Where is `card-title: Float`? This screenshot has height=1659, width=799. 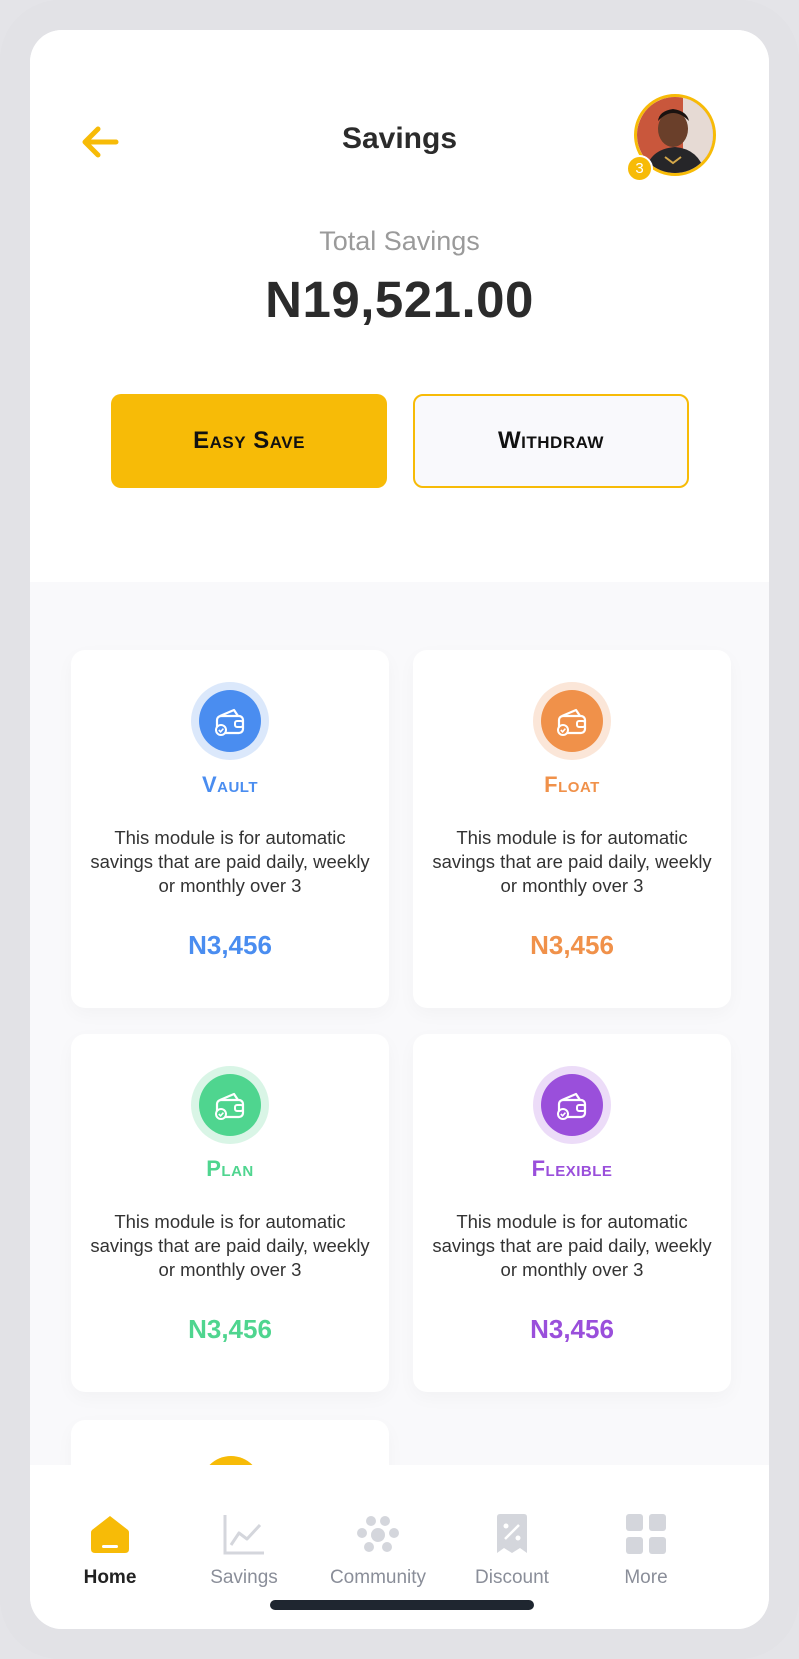
card-title: Float is located at coordinates (572, 784).